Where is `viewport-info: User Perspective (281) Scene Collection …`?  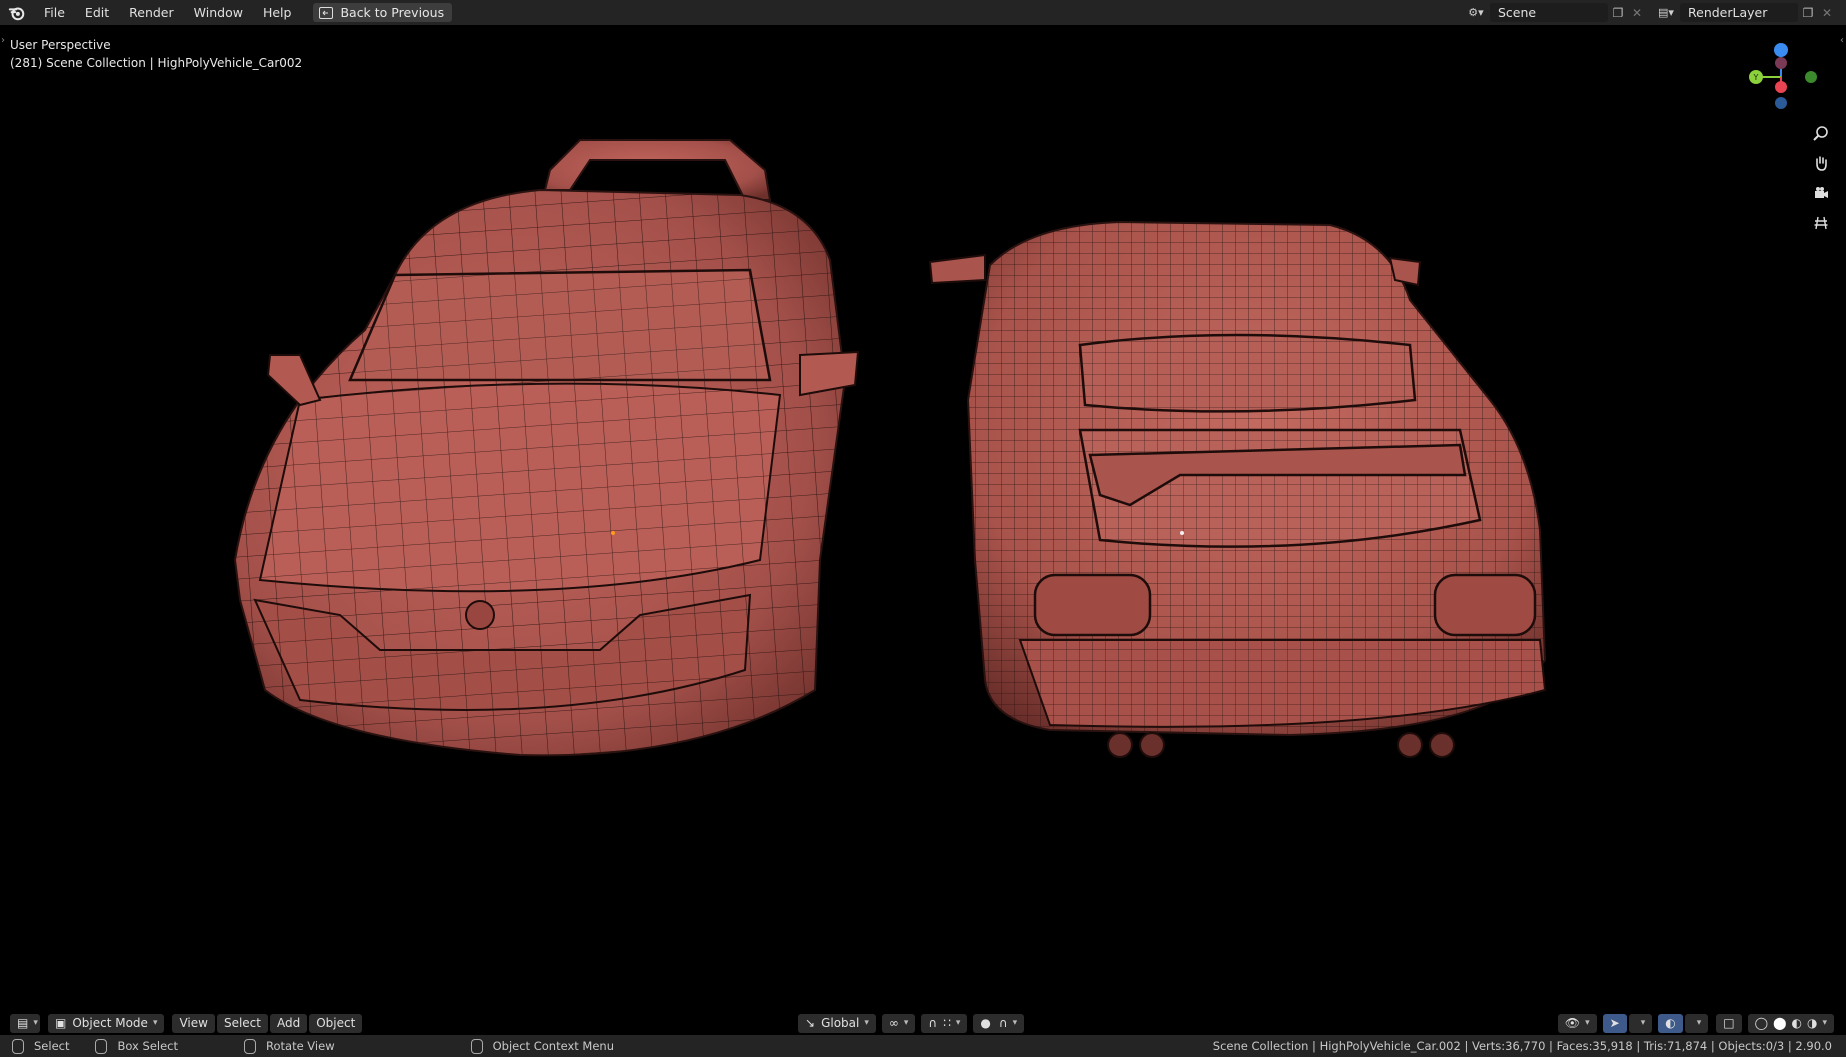
viewport-info: User Perspective (281) Scene Collection … is located at coordinates (156, 54).